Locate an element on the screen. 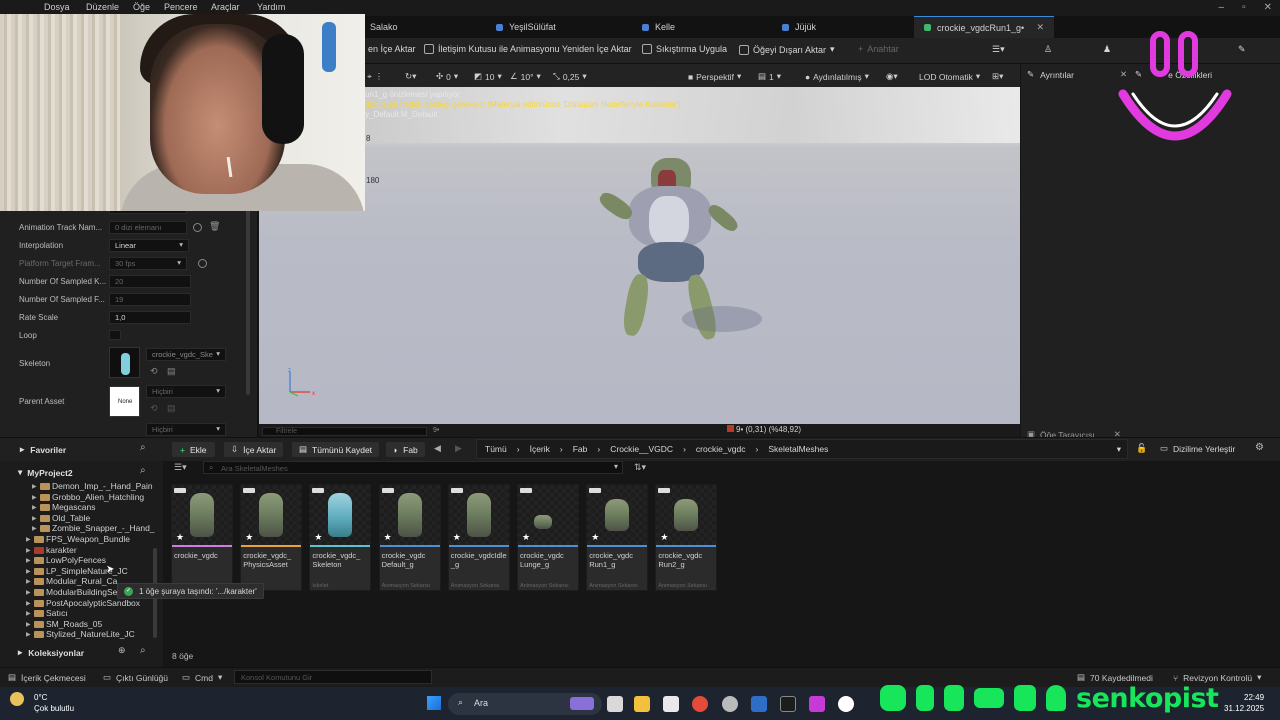 This screenshot has height=720, width=1280. file-explorer-icon is located at coordinates (642, 704).